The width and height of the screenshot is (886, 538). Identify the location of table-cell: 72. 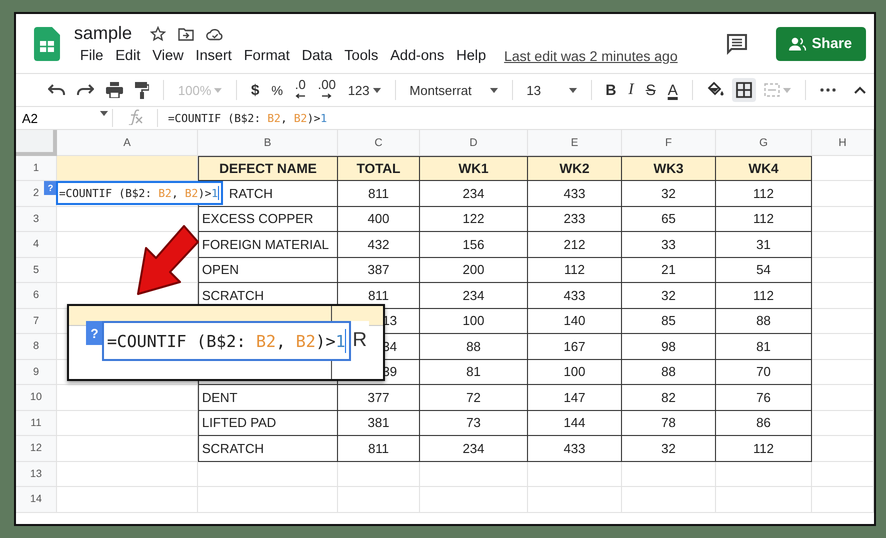
(474, 397).